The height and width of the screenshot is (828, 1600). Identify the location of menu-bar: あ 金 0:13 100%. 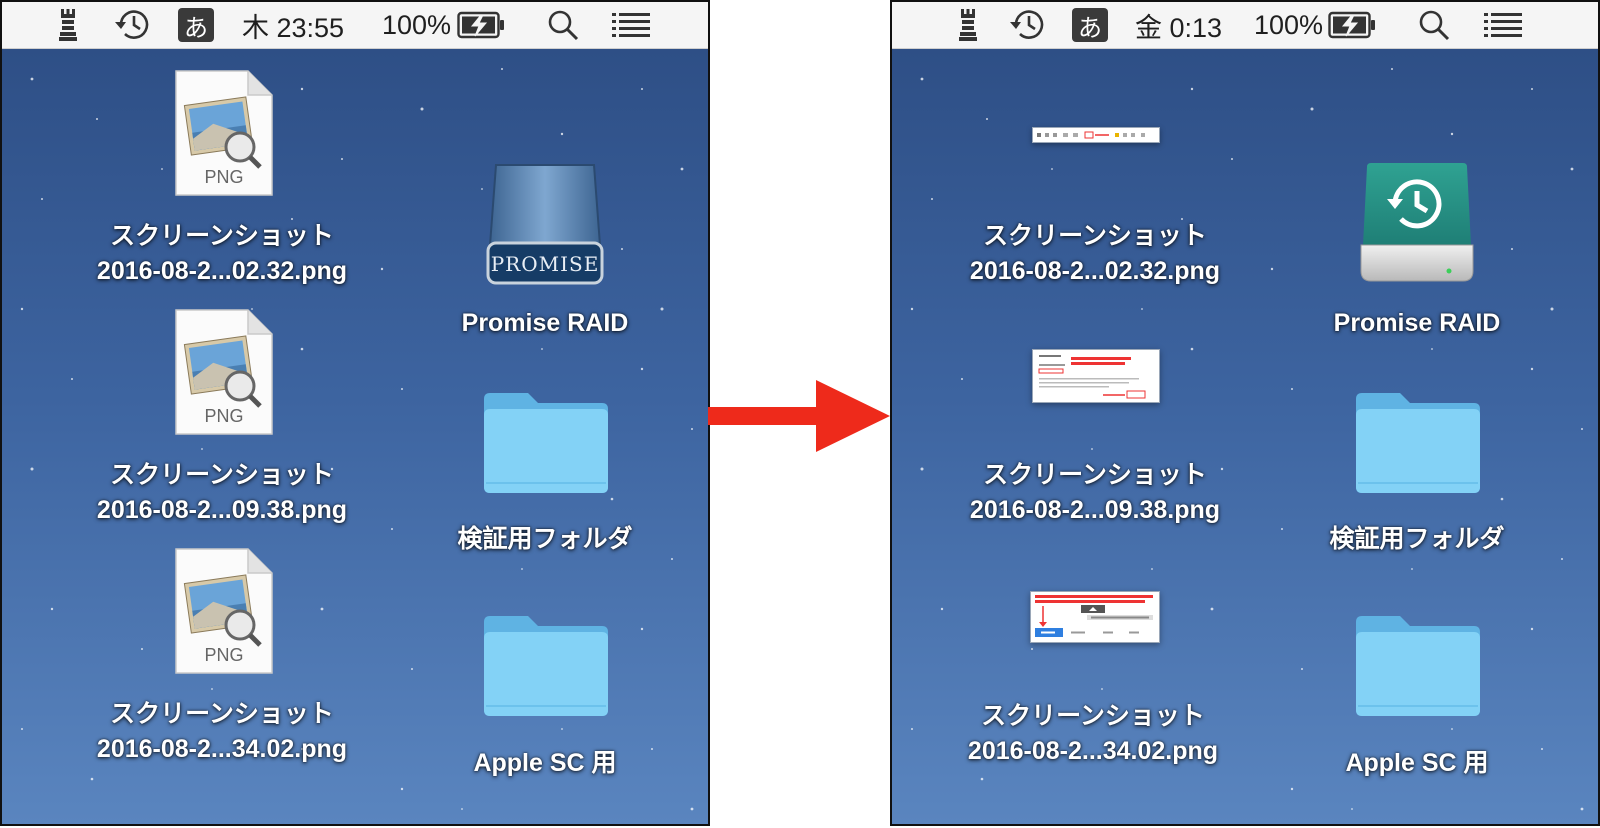
(1245, 25).